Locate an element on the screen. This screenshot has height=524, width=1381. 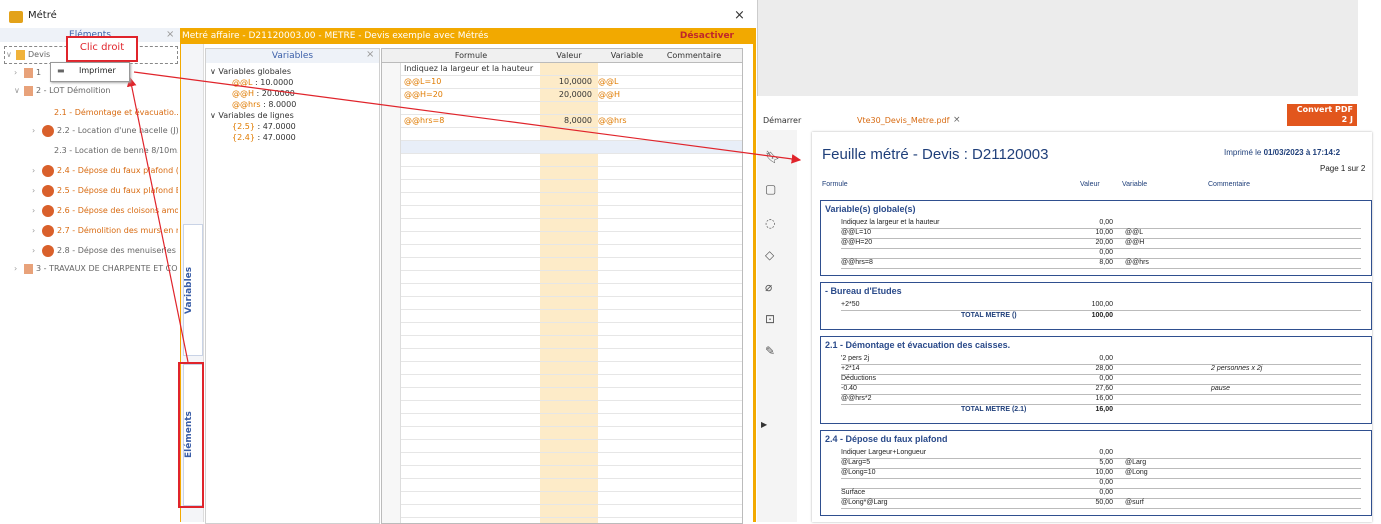
context-menu-print: Imprimer is located at coordinates (97, 70).